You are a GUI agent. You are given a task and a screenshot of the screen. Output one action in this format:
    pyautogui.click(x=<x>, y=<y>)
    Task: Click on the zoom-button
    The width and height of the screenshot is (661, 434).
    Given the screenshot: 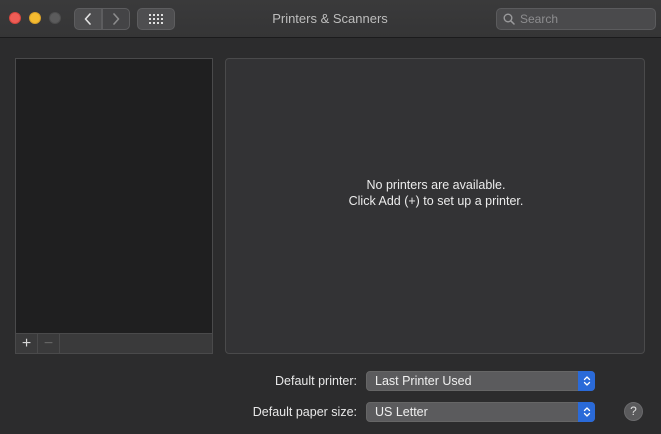 What is the action you would take?
    pyautogui.click(x=55, y=18)
    